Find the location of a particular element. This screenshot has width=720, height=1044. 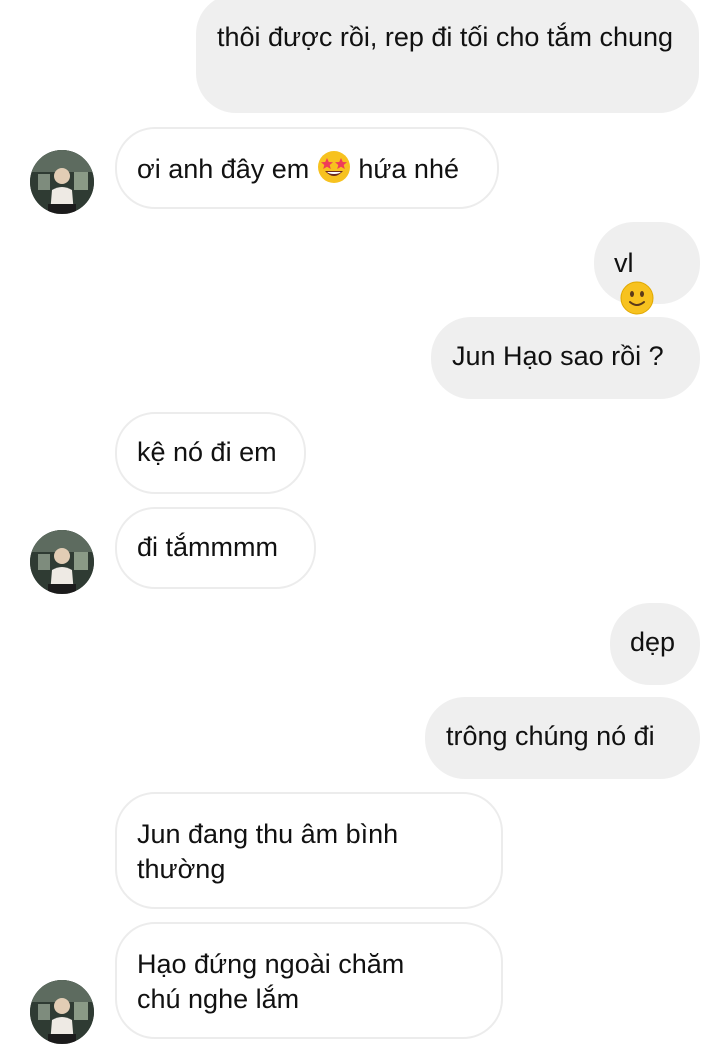

message-bubble-outgoing: thôi được rồi, rep đi tối cho tắm chung is located at coordinates (447, 56).